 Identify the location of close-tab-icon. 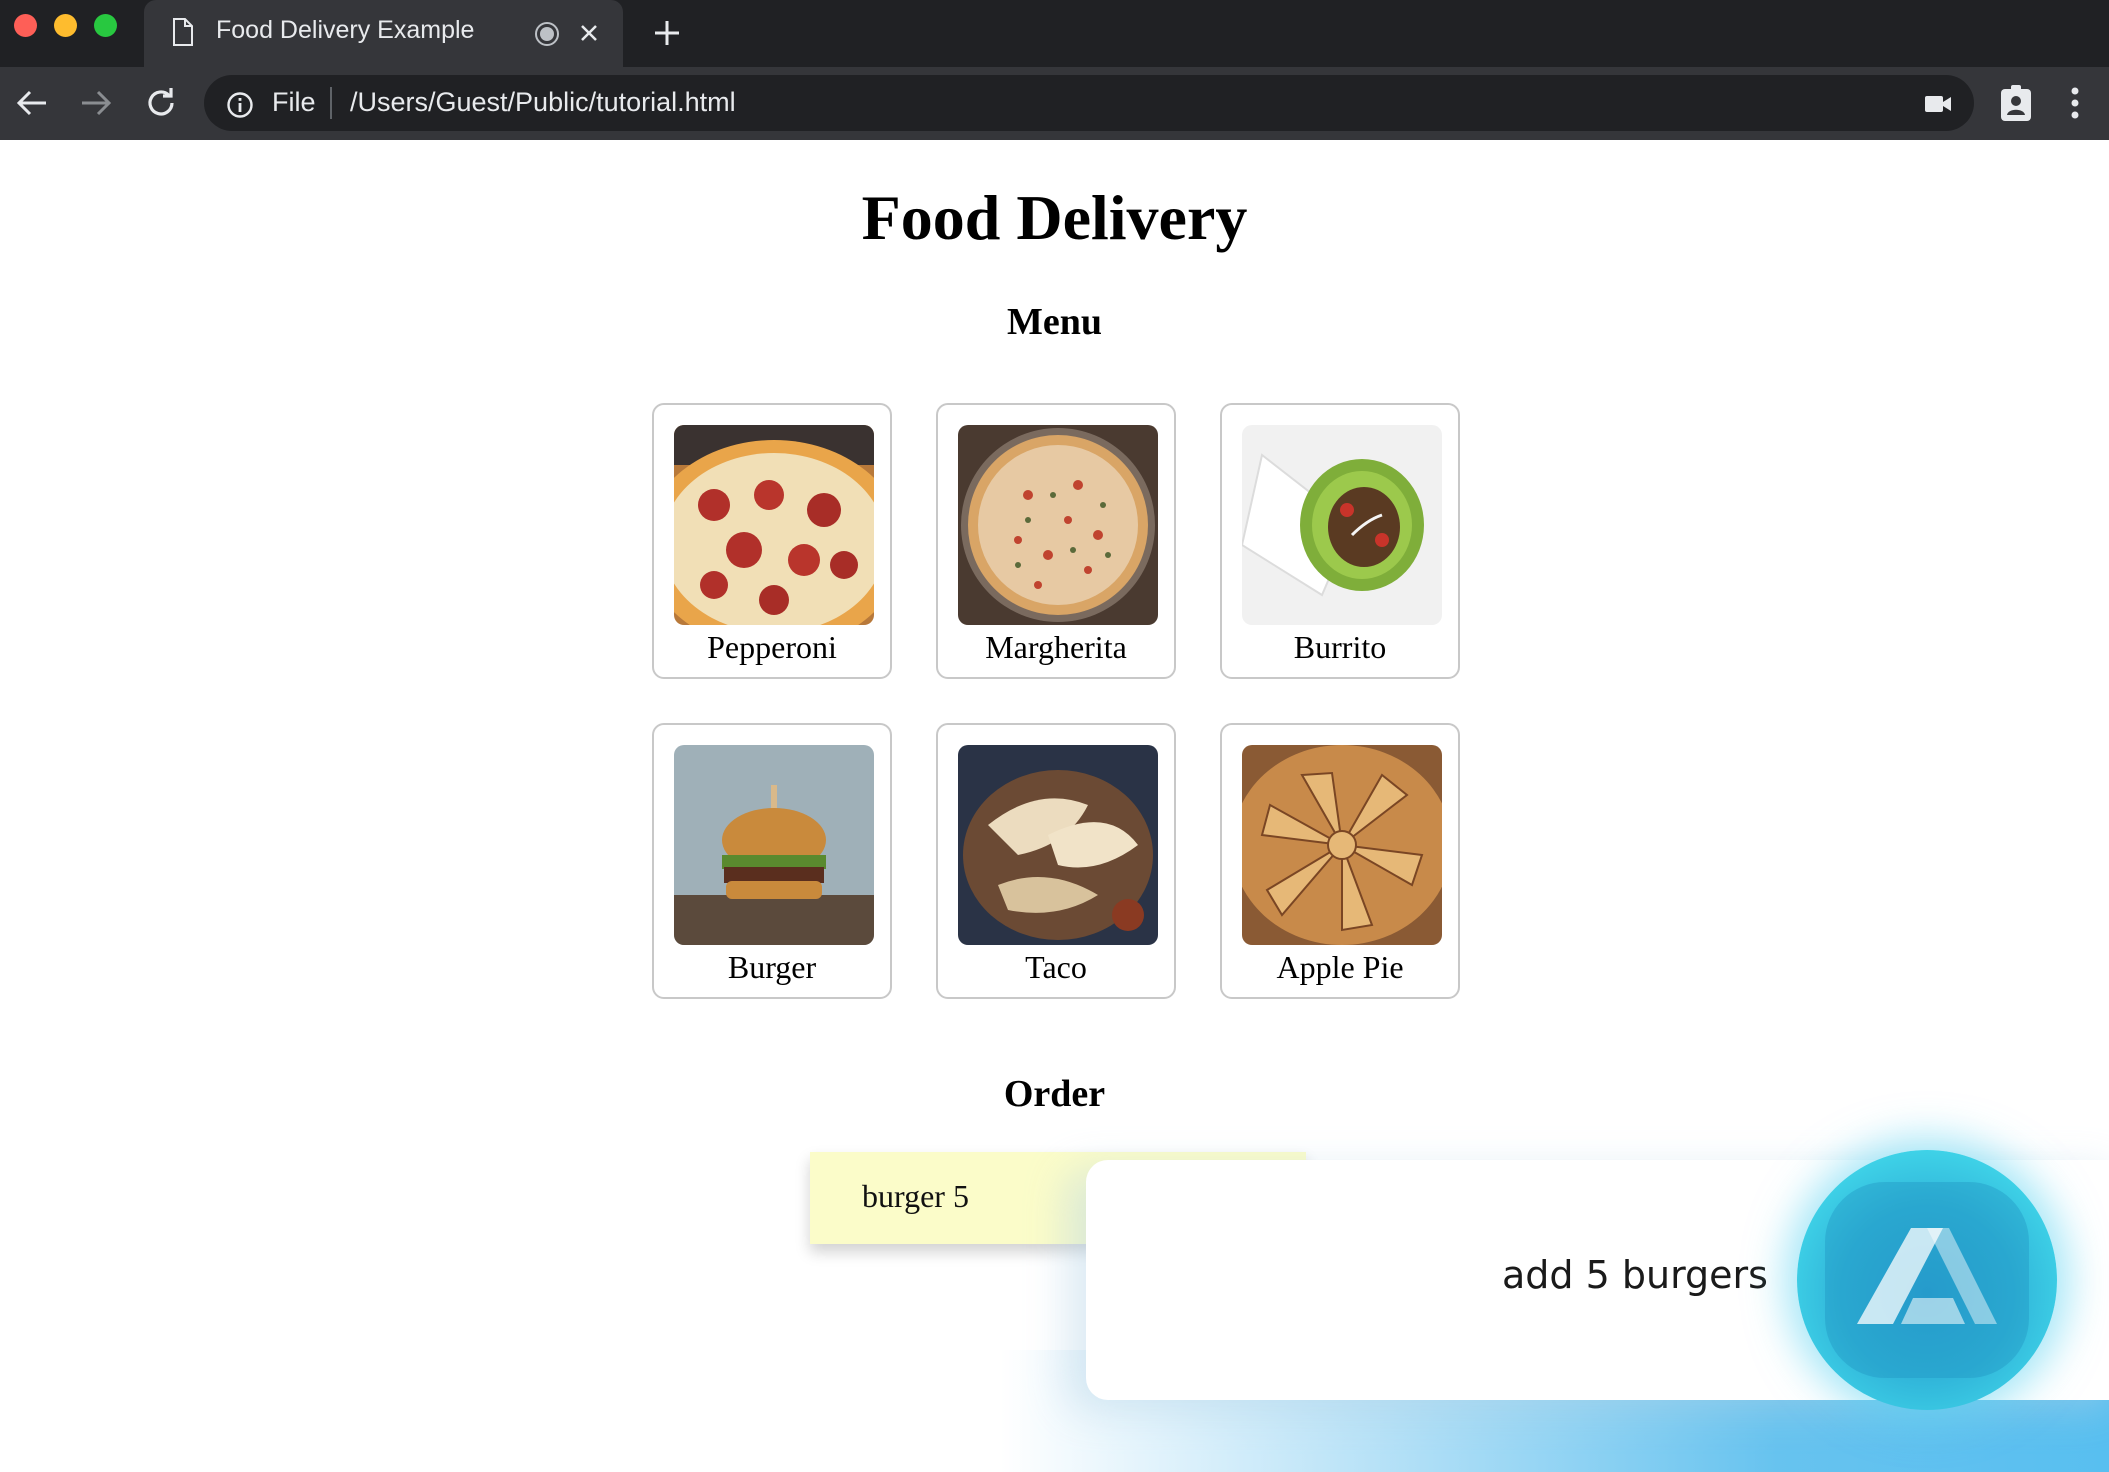
(589, 35).